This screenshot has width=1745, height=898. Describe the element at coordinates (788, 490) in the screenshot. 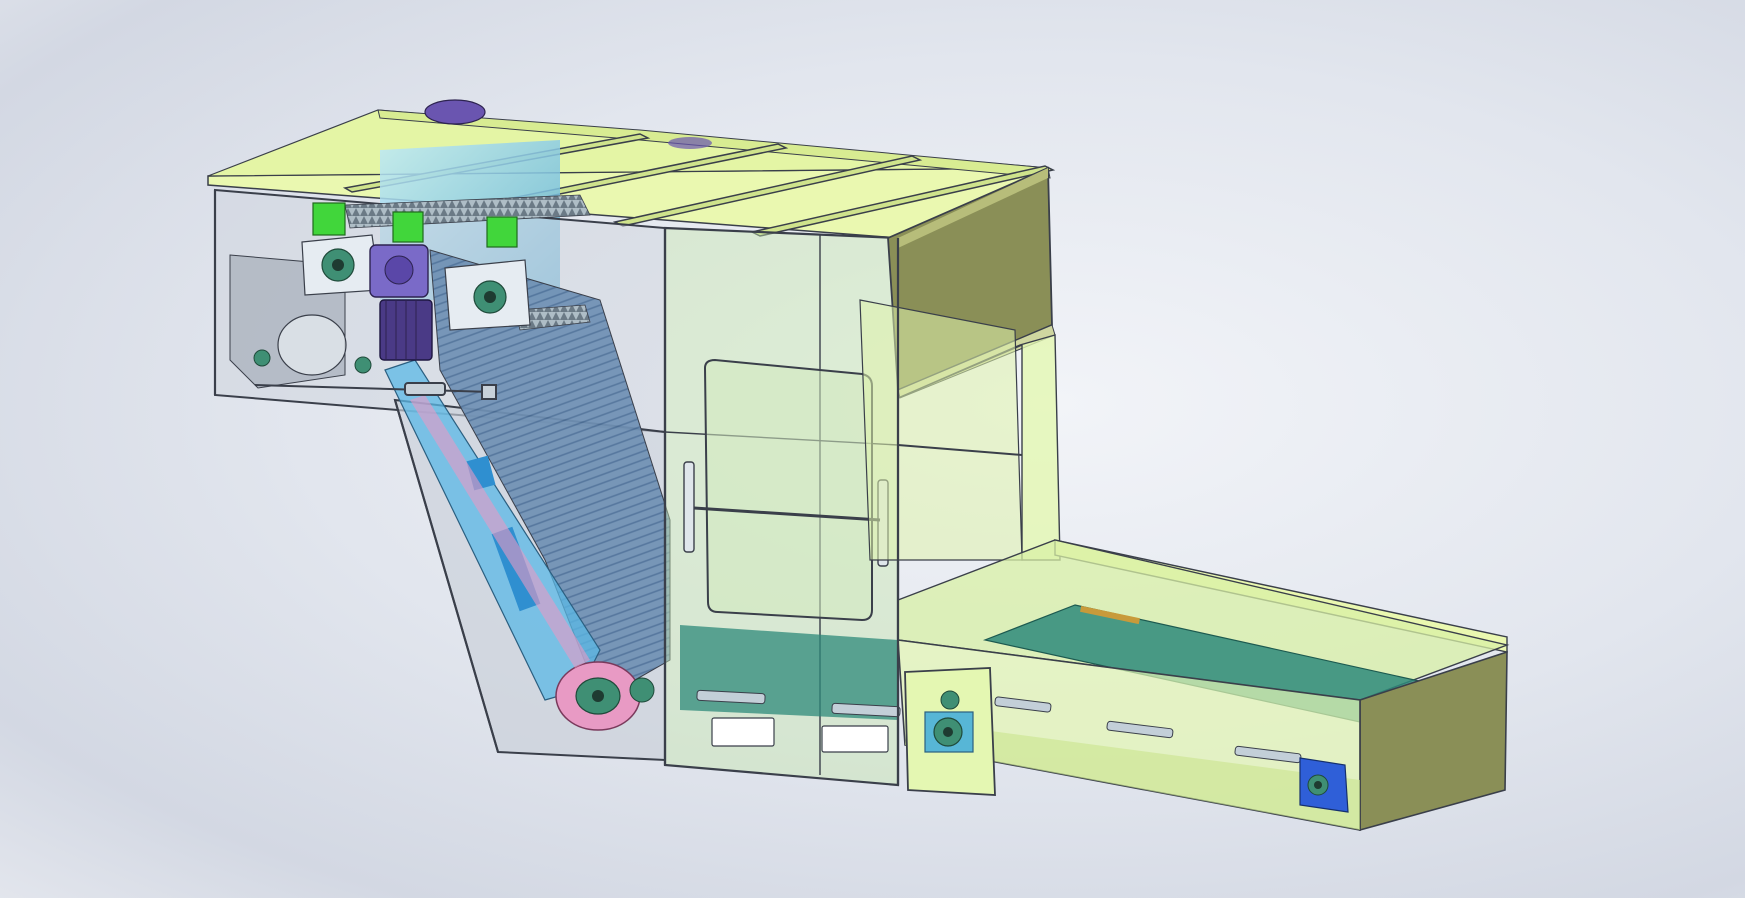

I see `door-window` at that location.